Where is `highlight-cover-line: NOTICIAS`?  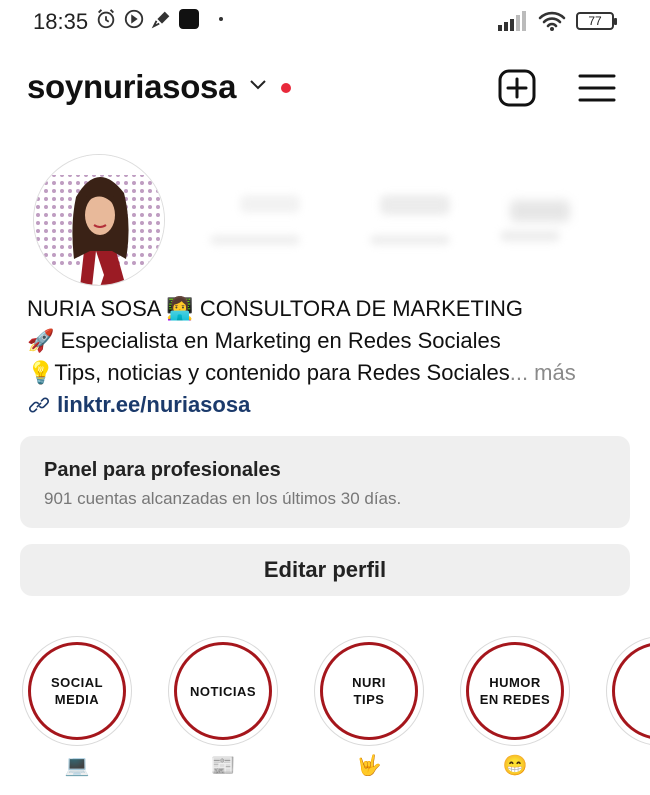 highlight-cover-line: NOTICIAS is located at coordinates (223, 691).